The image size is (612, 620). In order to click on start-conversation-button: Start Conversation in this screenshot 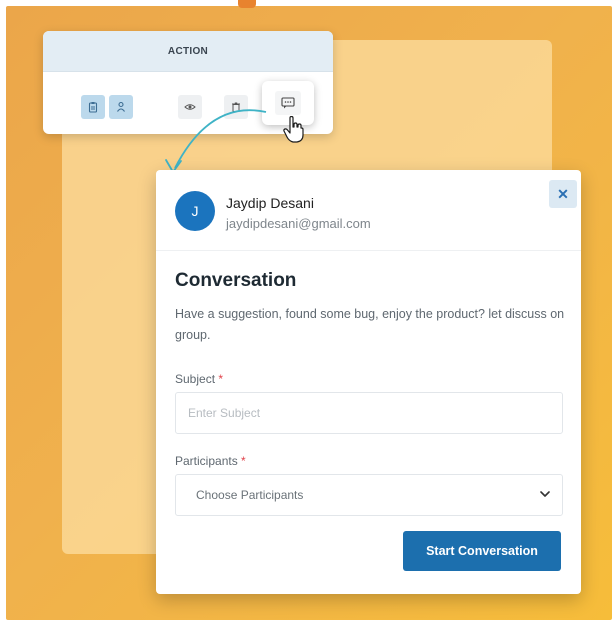, I will do `click(482, 551)`.